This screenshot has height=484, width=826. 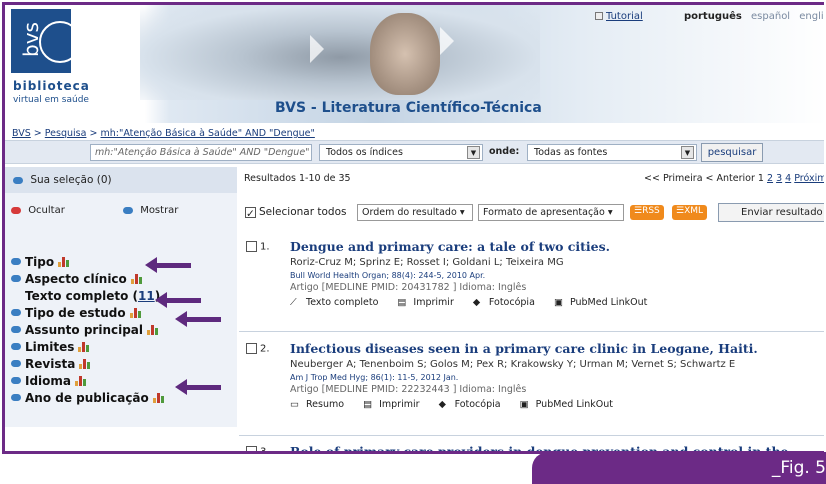 I want to click on search-button: pesquisar, so click(x=732, y=152).